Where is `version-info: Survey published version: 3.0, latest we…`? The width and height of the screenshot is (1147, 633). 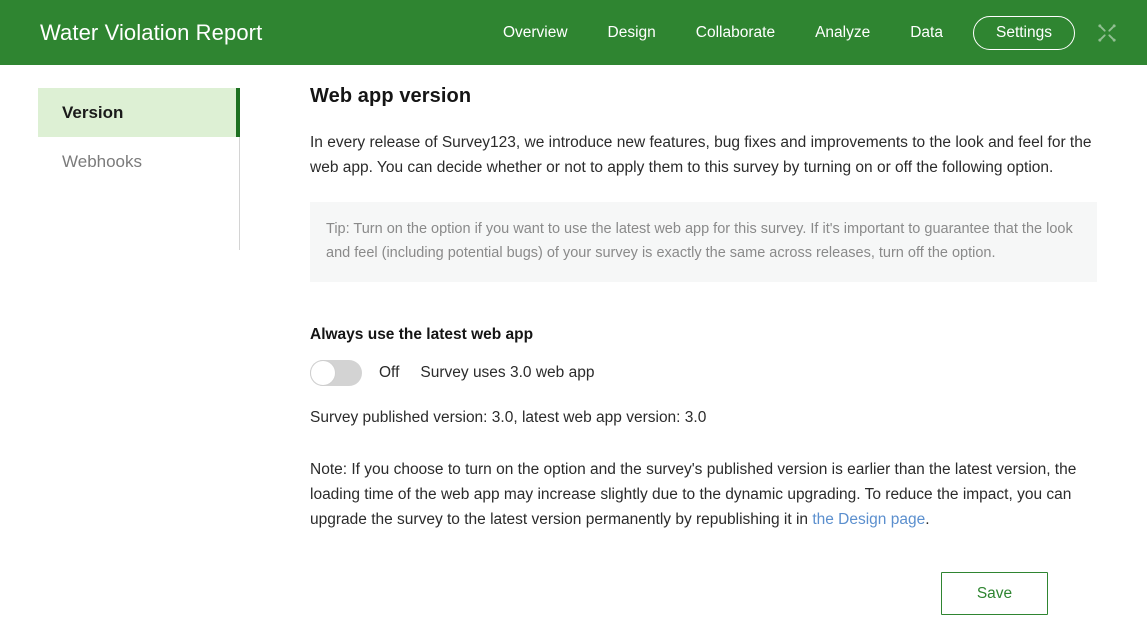
version-info: Survey published version: 3.0, latest we… is located at coordinates (508, 417).